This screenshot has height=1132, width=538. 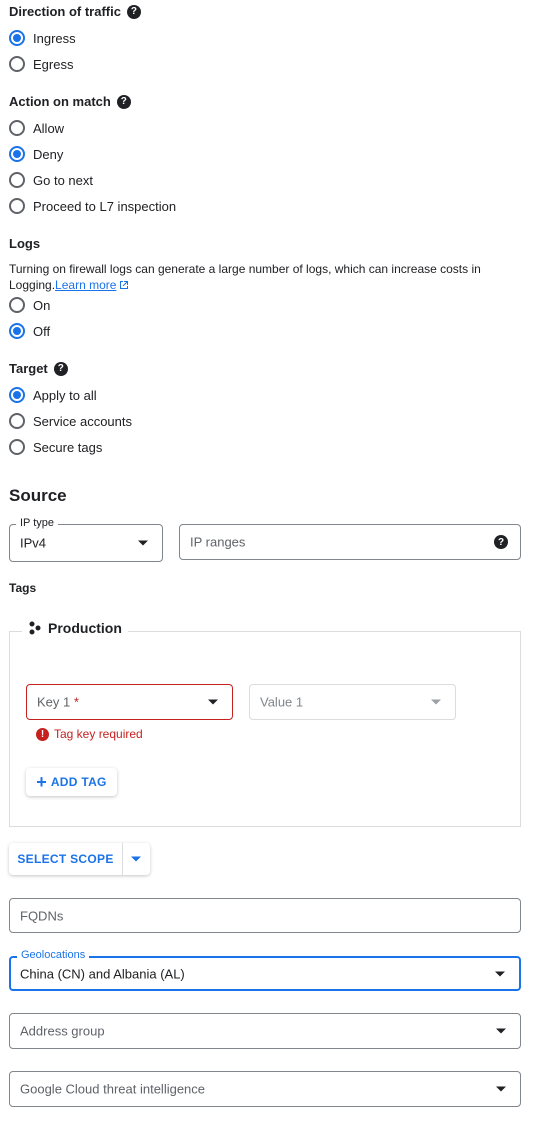 I want to click on target-heading: Target ?, so click(x=38, y=368).